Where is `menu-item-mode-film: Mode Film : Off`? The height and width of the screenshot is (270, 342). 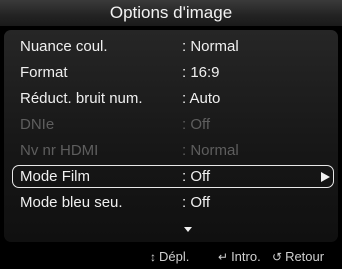 menu-item-mode-film: Mode Film : Off is located at coordinates (171, 177).